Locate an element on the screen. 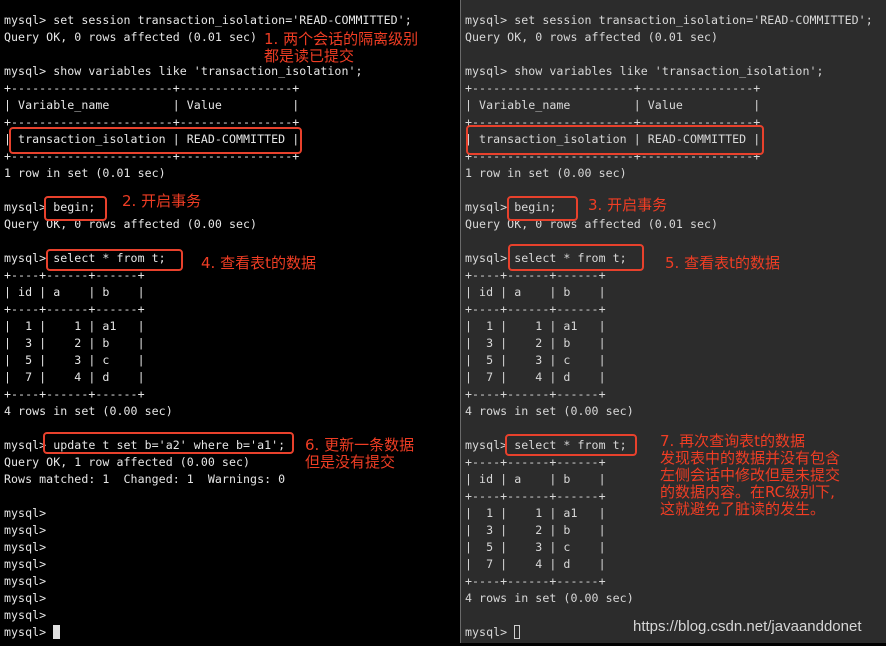 This screenshot has width=886, height=646. annotation-step-2: 2. 开启事务 is located at coordinates (162, 201).